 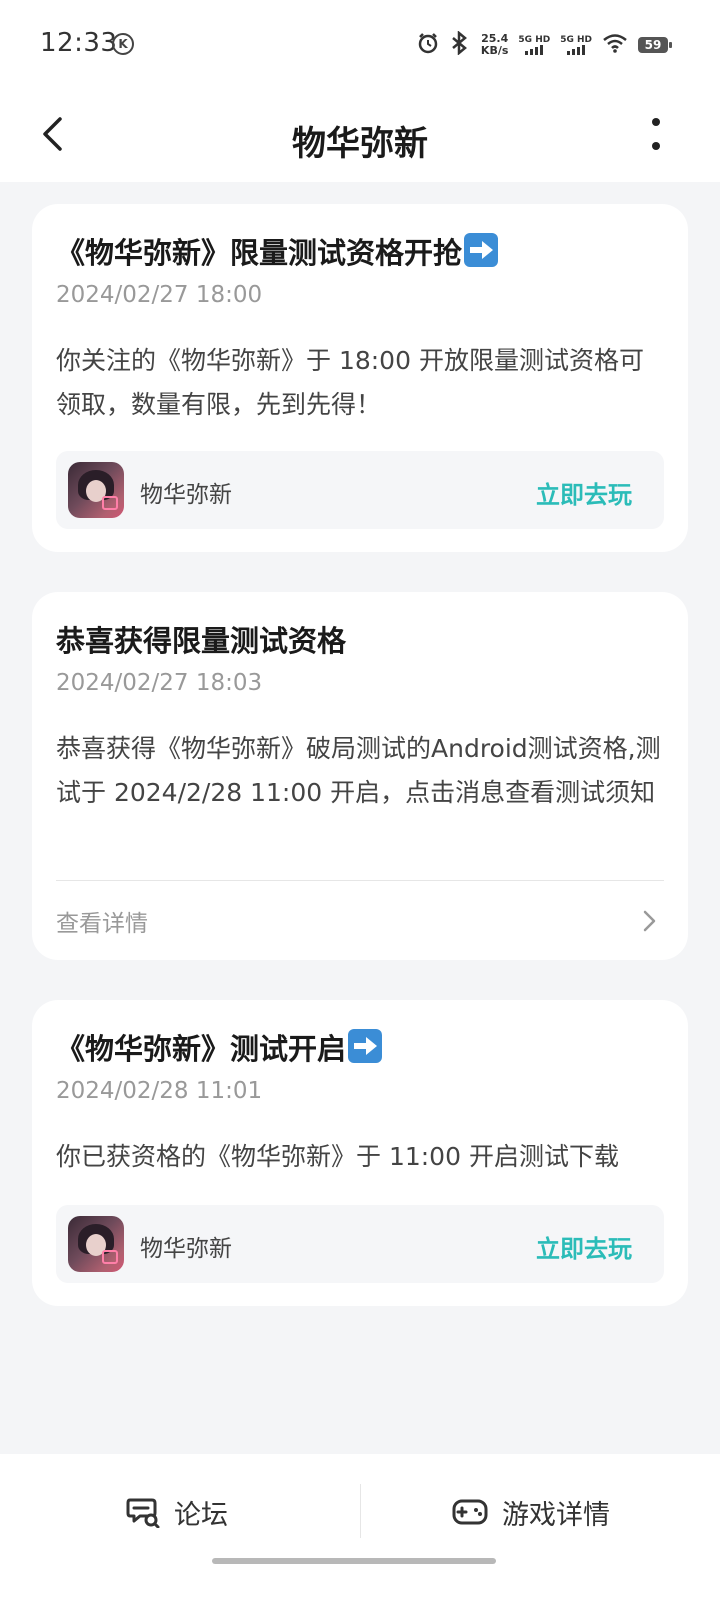 What do you see at coordinates (360, 144) in the screenshot?
I see `page-title: 物华弥新` at bounding box center [360, 144].